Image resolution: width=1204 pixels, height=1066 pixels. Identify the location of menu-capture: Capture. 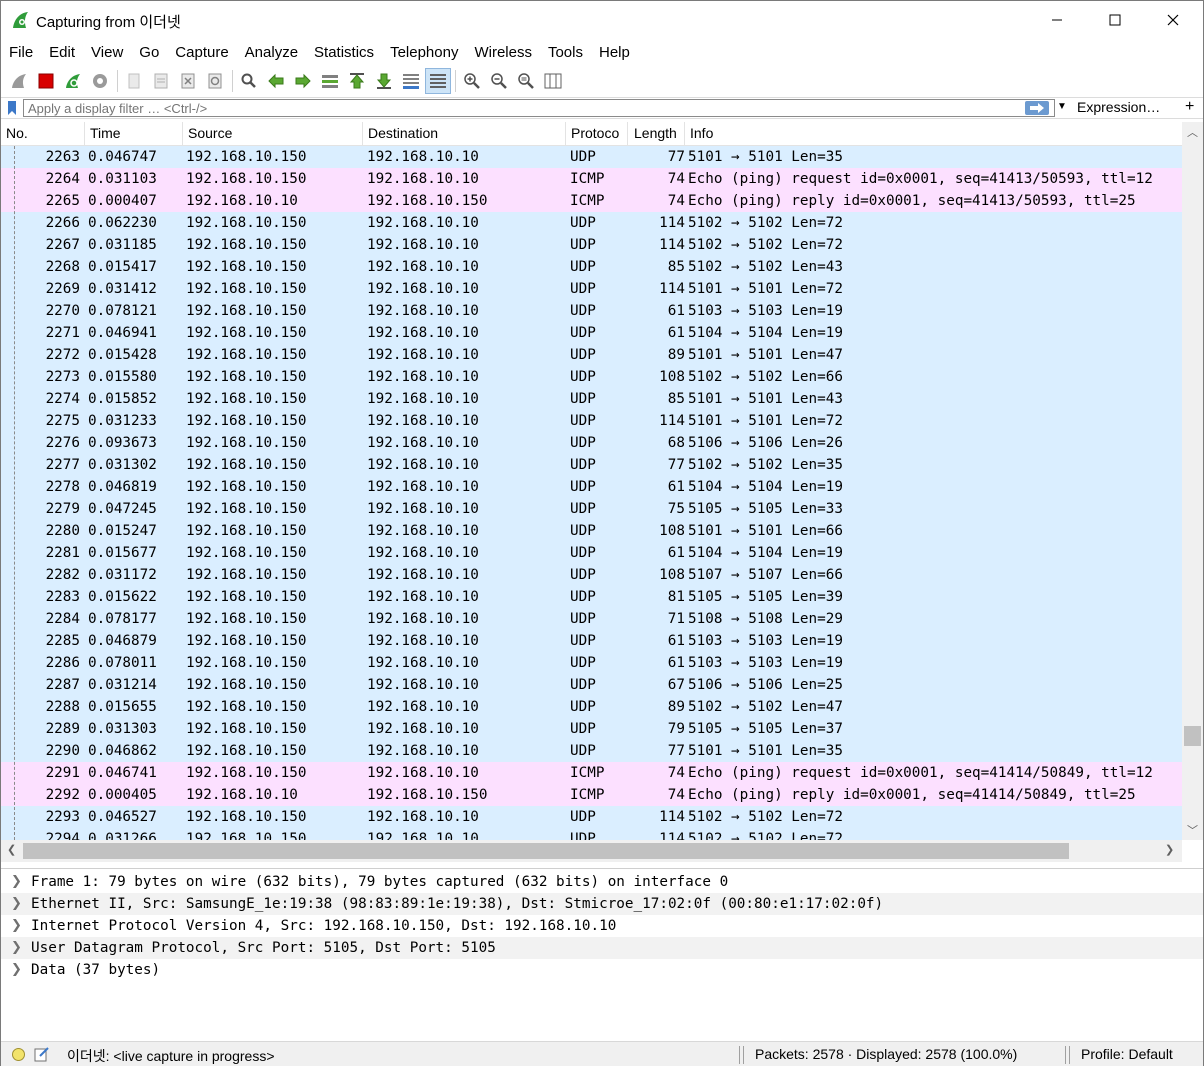
(201, 53).